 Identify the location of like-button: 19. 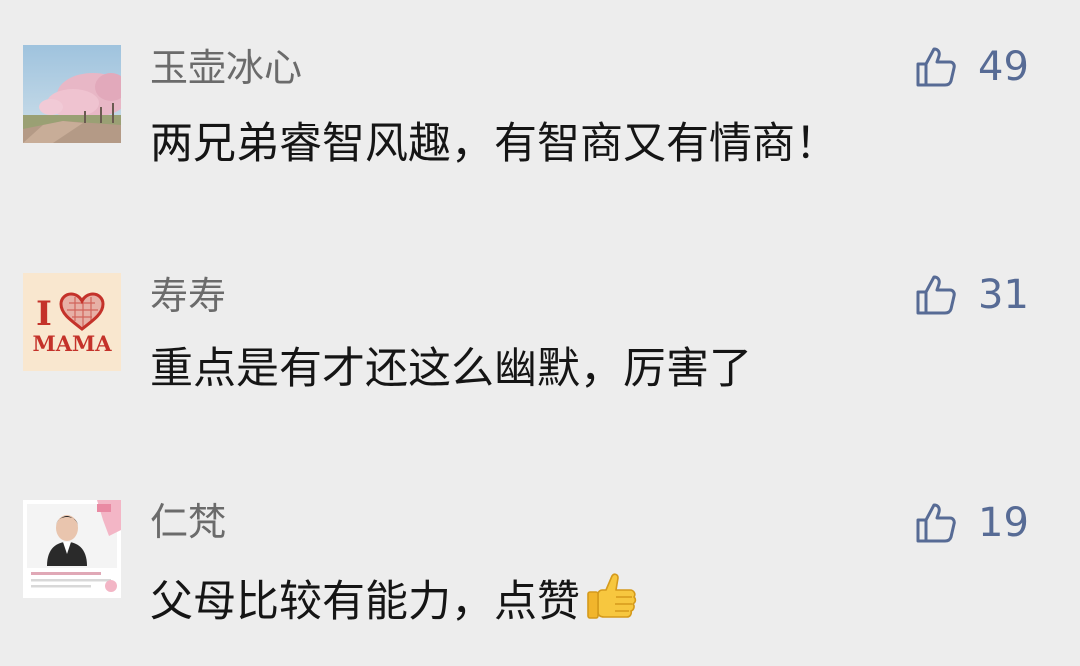
(970, 523).